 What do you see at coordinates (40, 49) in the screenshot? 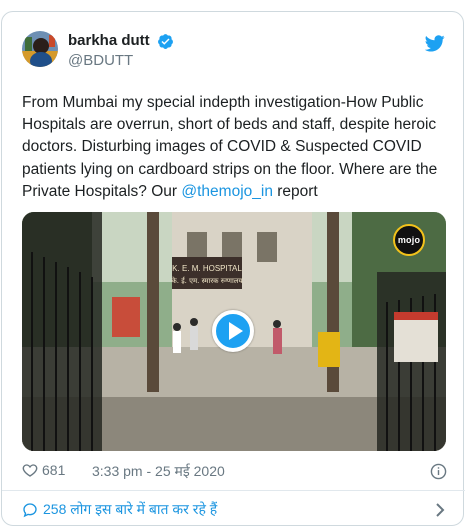
I see `avatar` at bounding box center [40, 49].